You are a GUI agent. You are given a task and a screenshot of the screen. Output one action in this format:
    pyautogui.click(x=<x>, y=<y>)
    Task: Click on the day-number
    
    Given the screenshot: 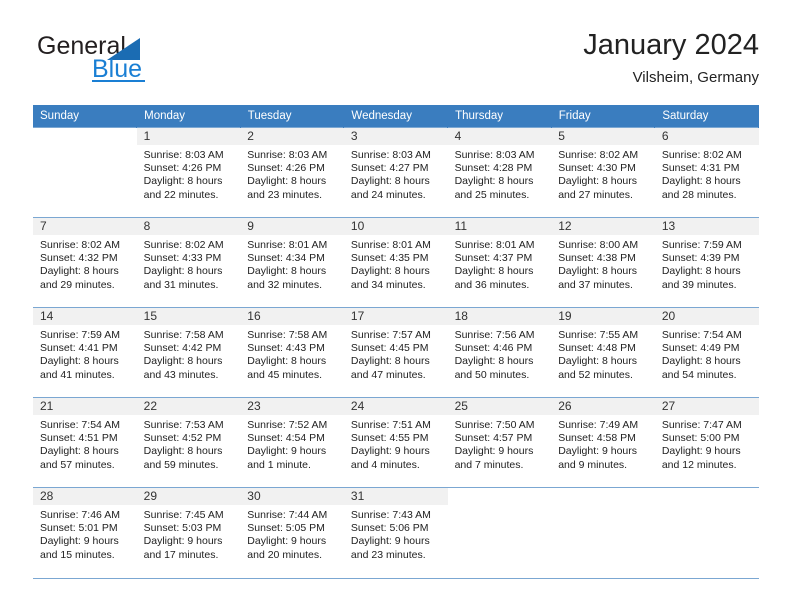 What is the action you would take?
    pyautogui.click(x=603, y=496)
    